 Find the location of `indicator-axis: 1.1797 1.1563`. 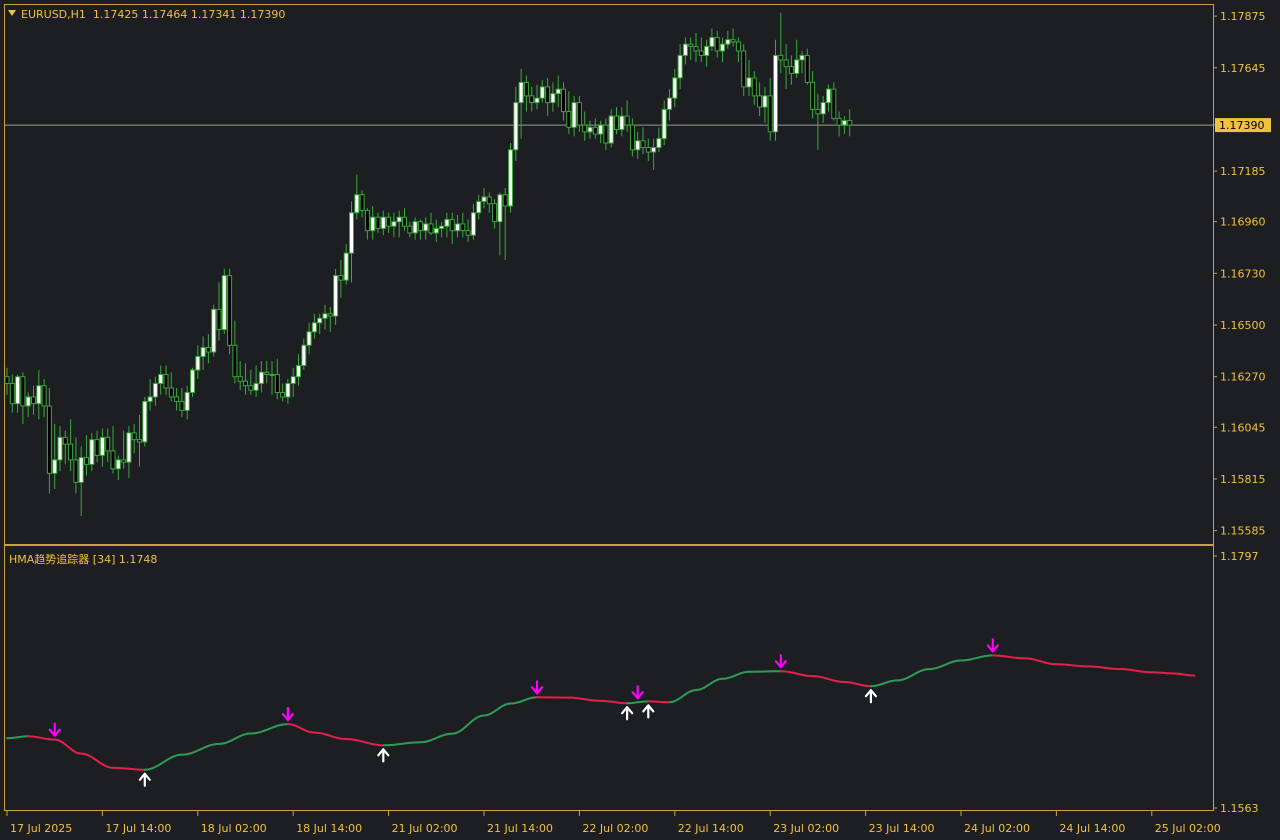

indicator-axis: 1.1797 1.1563 is located at coordinates (1236, 682).